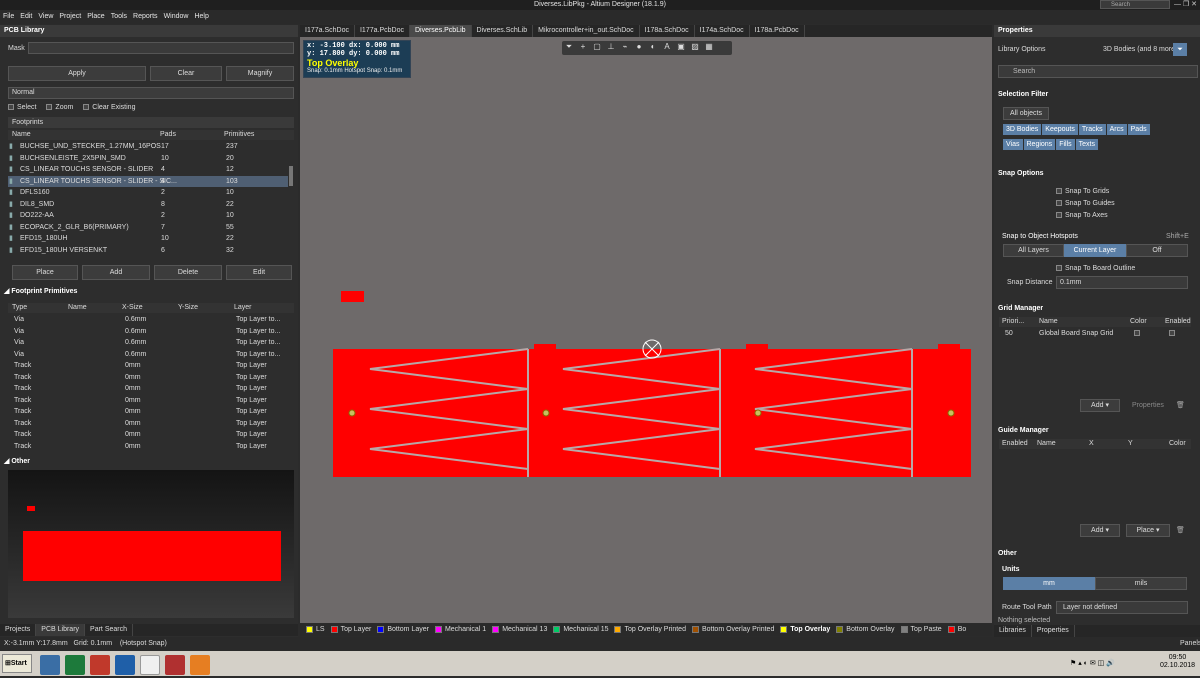  Describe the element at coordinates (168, 135) in the screenshot. I see `col-pads: Pads` at that location.